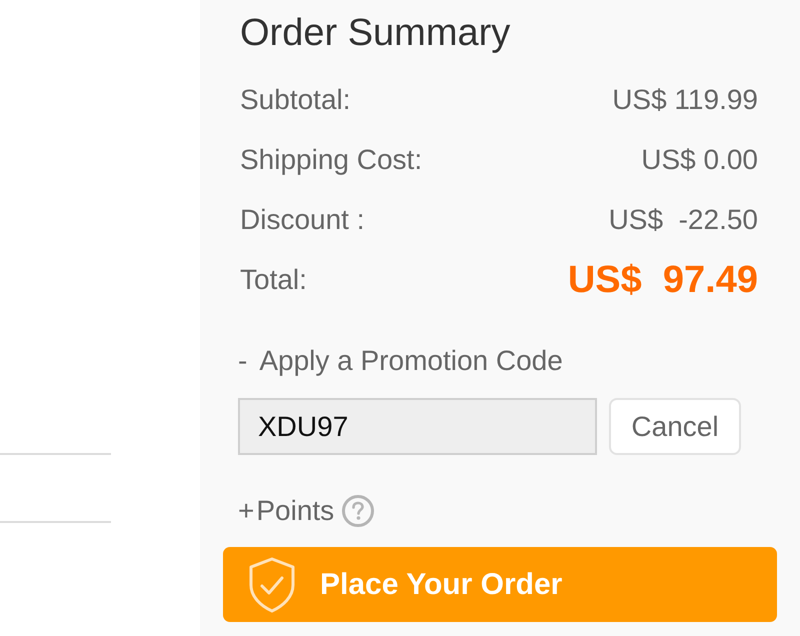 The height and width of the screenshot is (636, 800). Describe the element at coordinates (358, 511) in the screenshot. I see `help-icon` at that location.